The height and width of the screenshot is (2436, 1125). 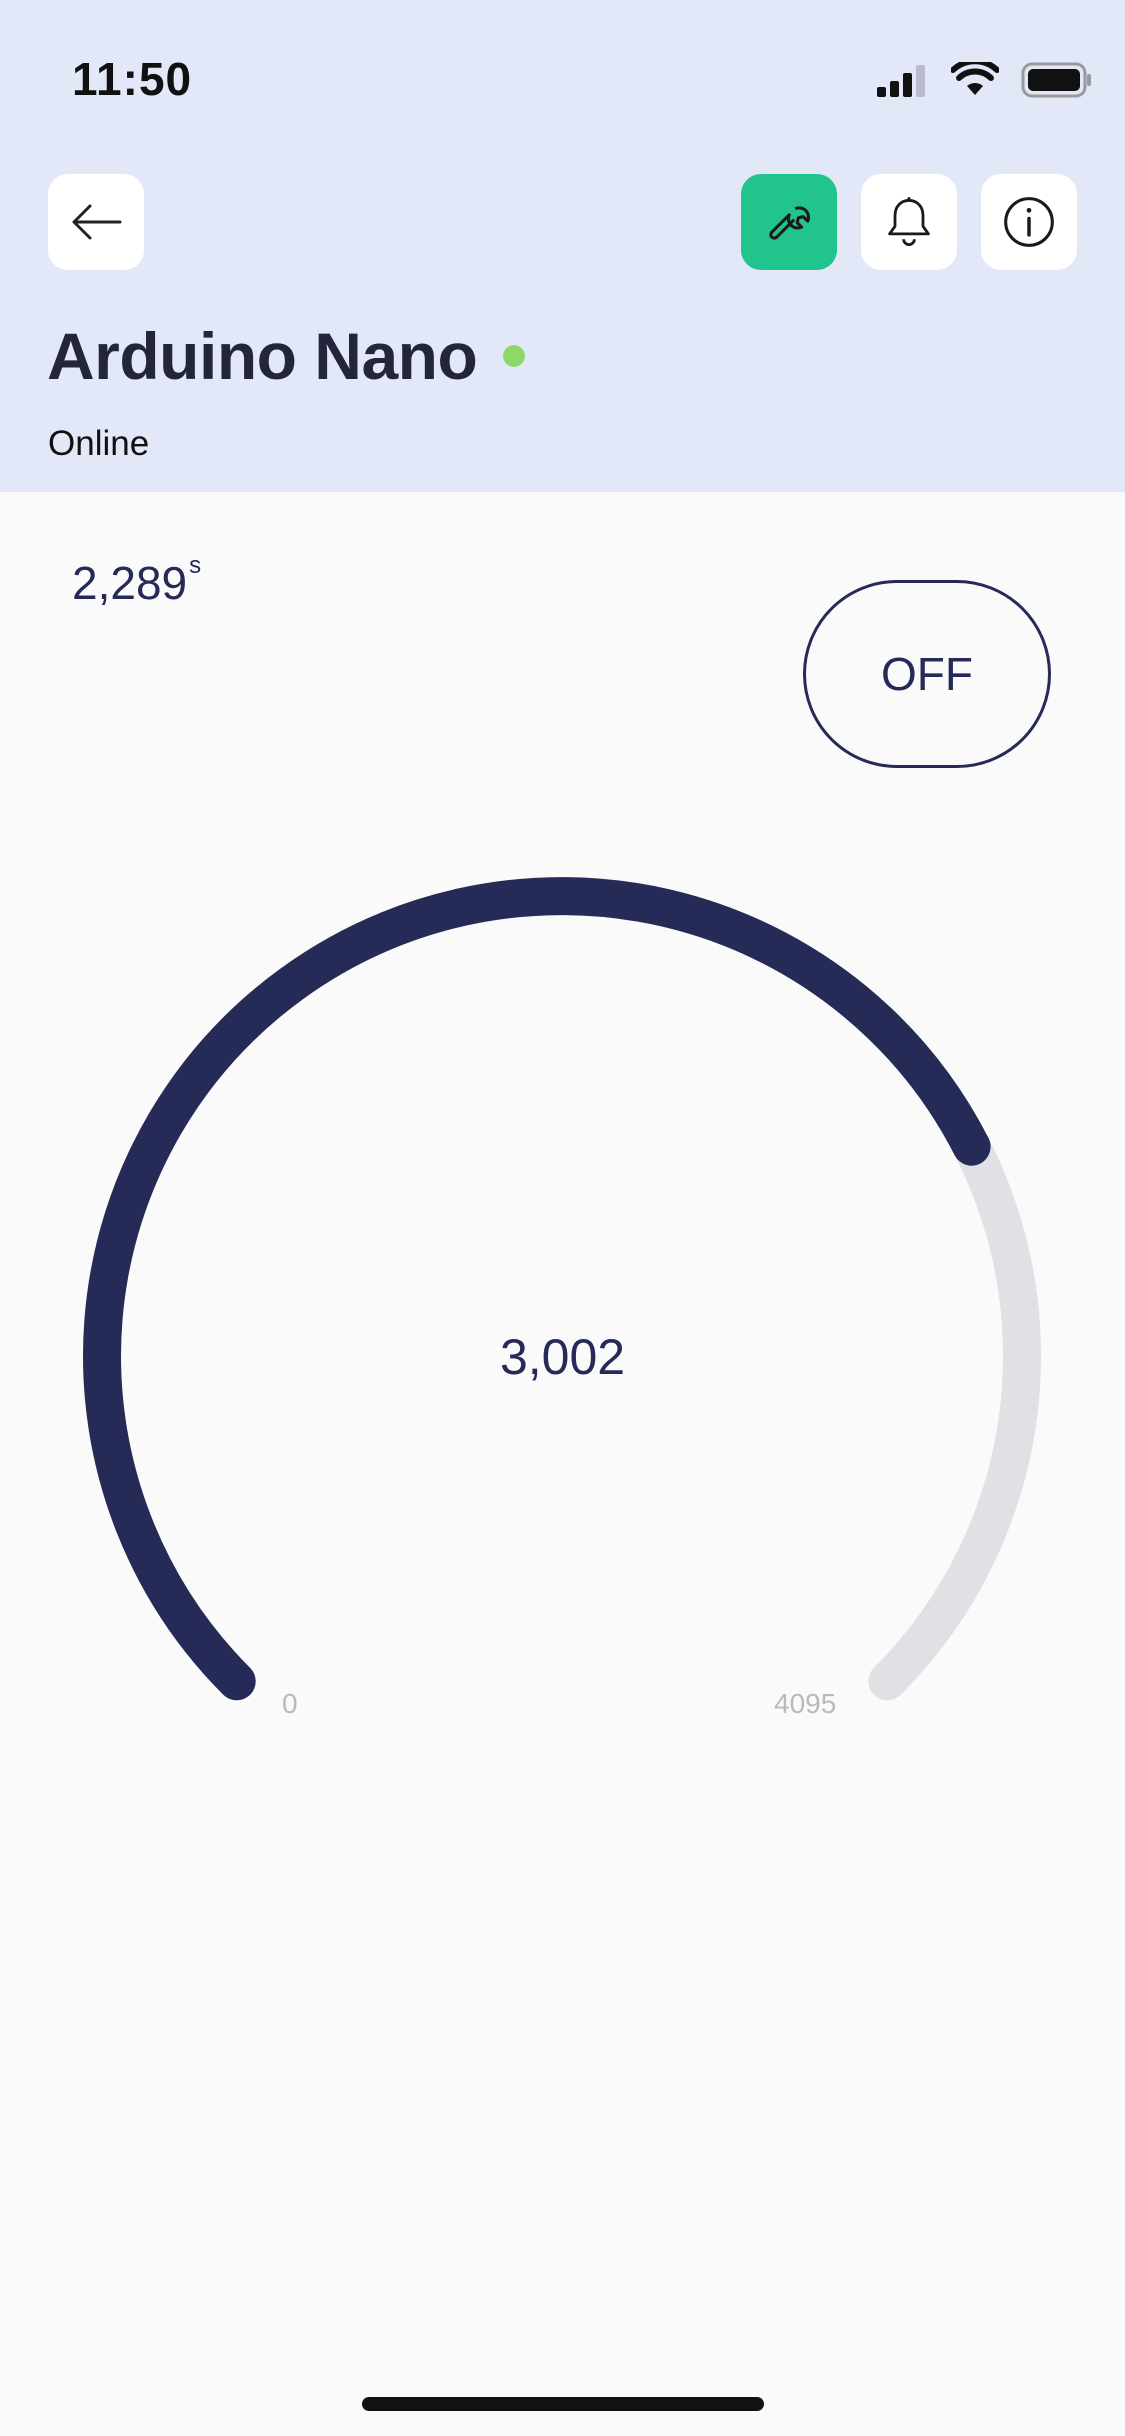 What do you see at coordinates (563, 2404) in the screenshot?
I see `home-indicator` at bounding box center [563, 2404].